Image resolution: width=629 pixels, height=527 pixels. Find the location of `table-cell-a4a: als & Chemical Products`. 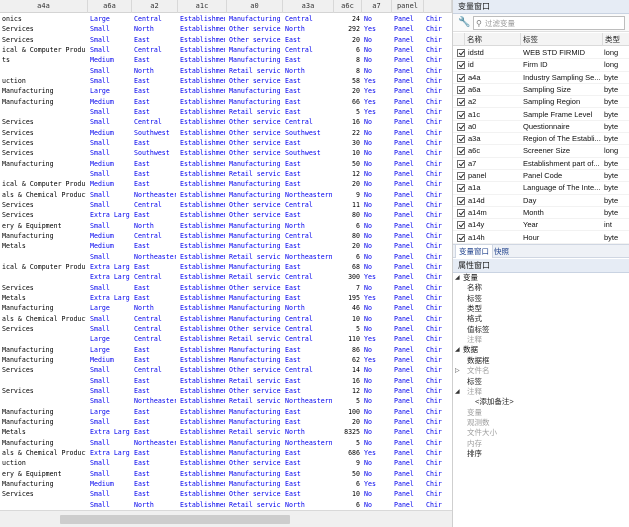

table-cell-a4a: als & Chemical Products is located at coordinates (44, 319).